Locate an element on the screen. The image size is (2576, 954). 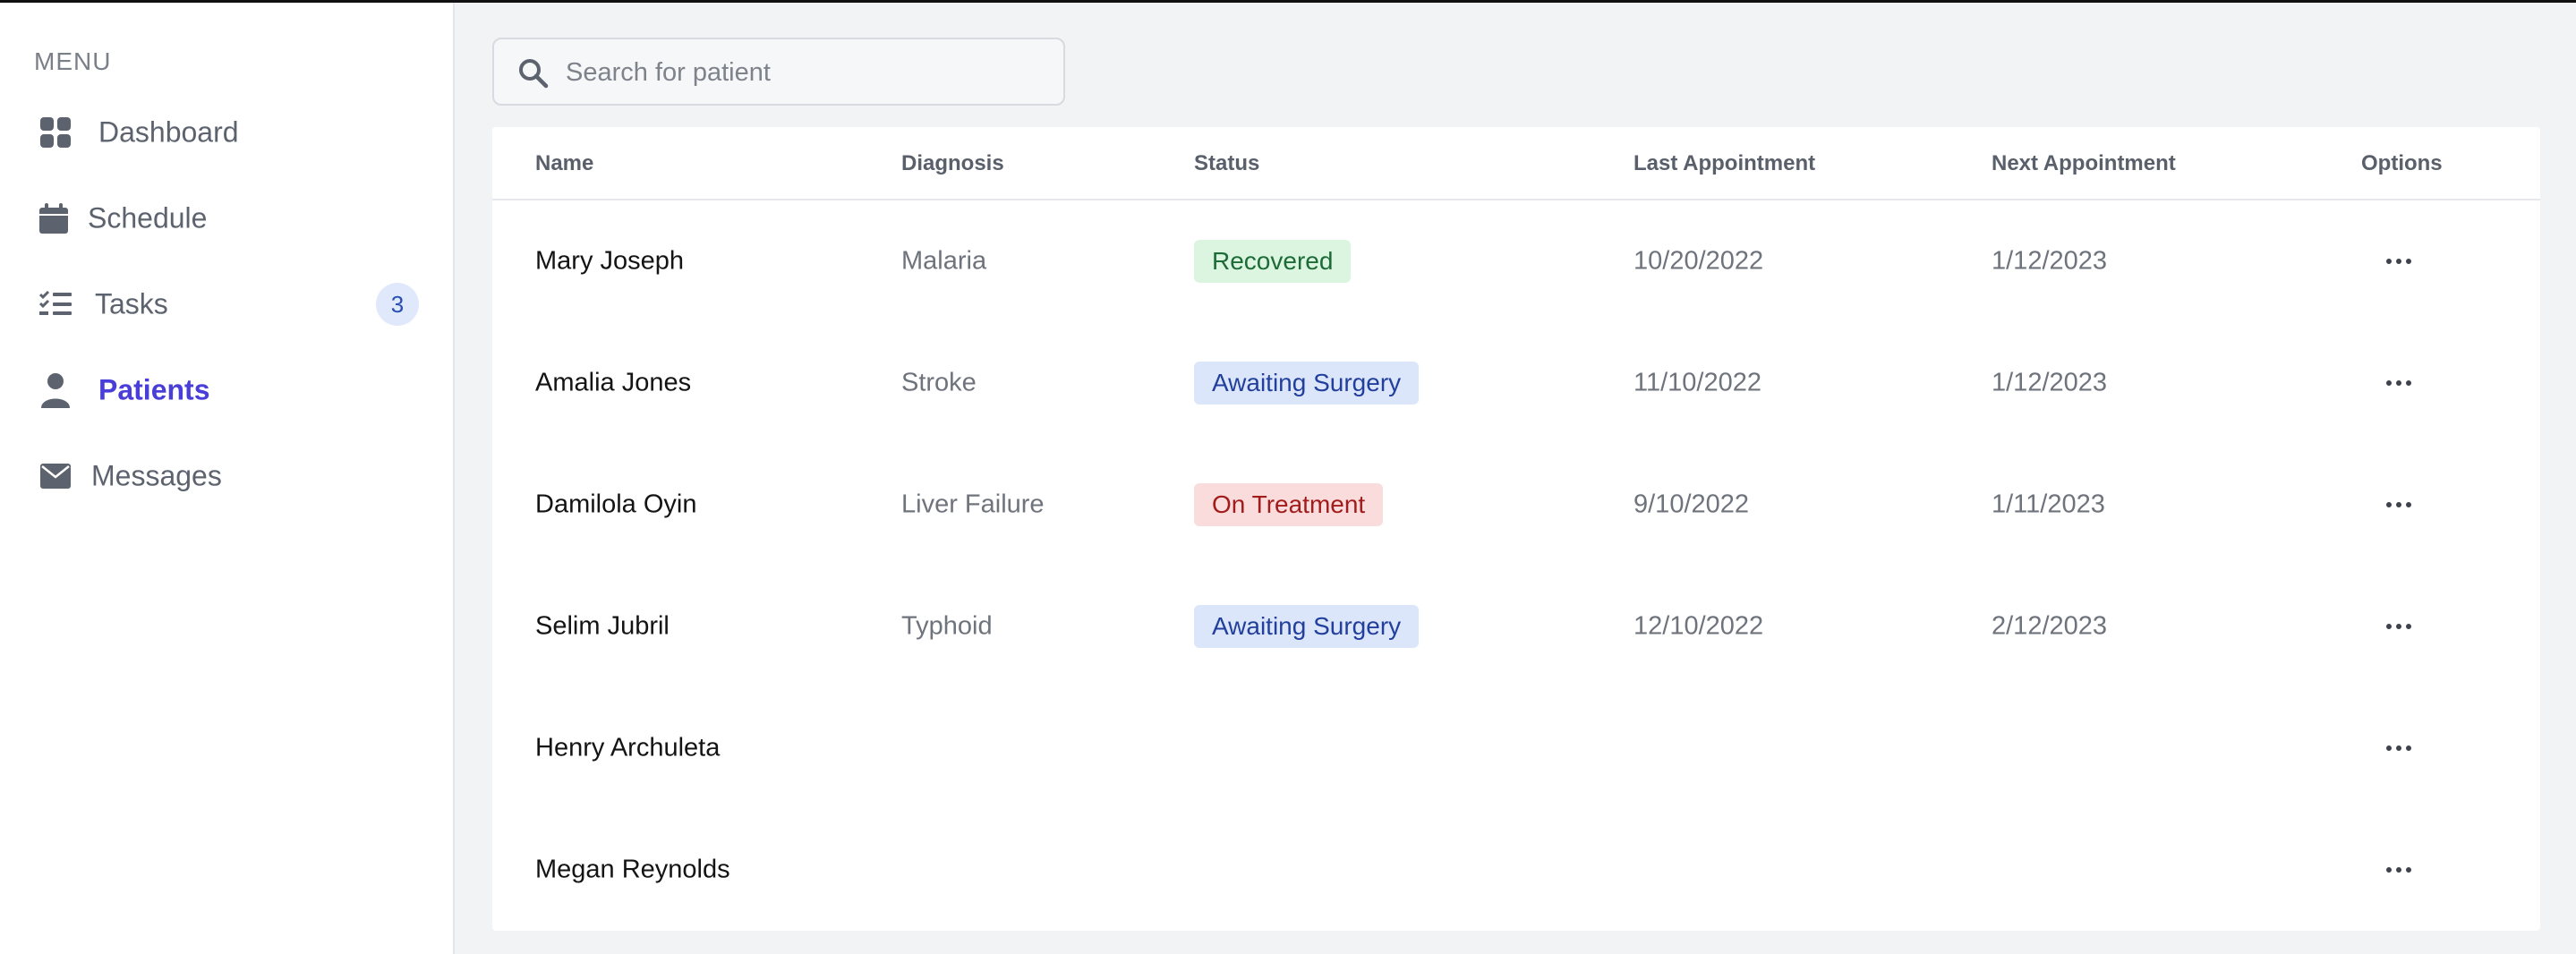
diagnosis: Stroke is located at coordinates (939, 383).